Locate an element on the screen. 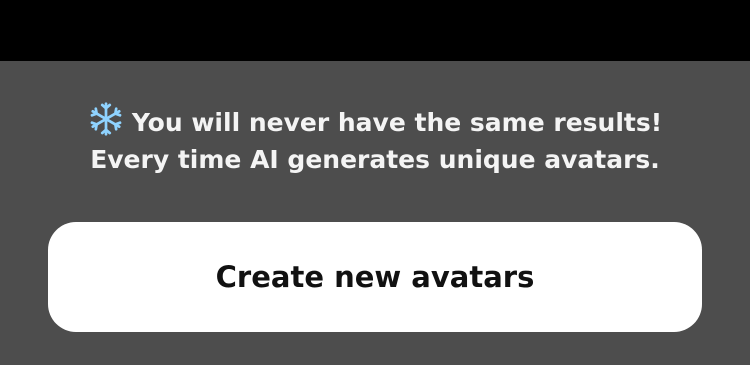 The height and width of the screenshot is (365, 750). info-line-1: You will never have the same results! is located at coordinates (375, 121).